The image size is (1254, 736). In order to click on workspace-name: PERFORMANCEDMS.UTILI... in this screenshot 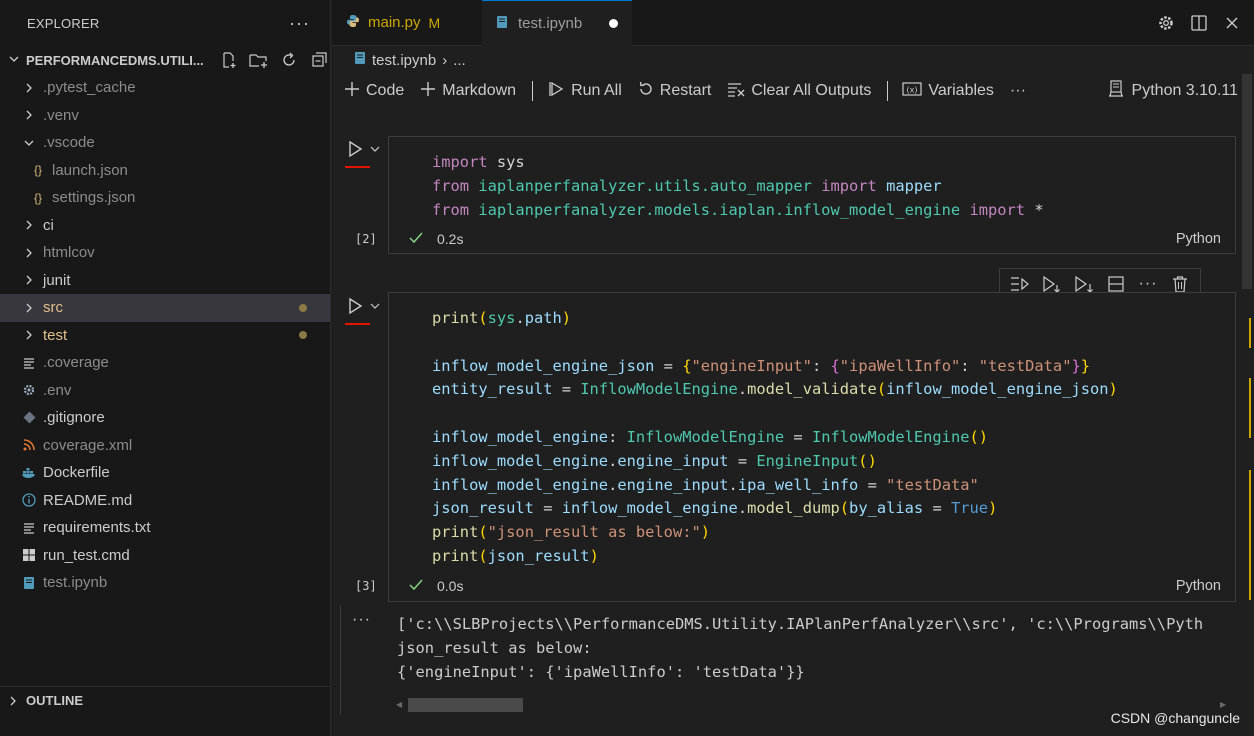, I will do `click(115, 60)`.